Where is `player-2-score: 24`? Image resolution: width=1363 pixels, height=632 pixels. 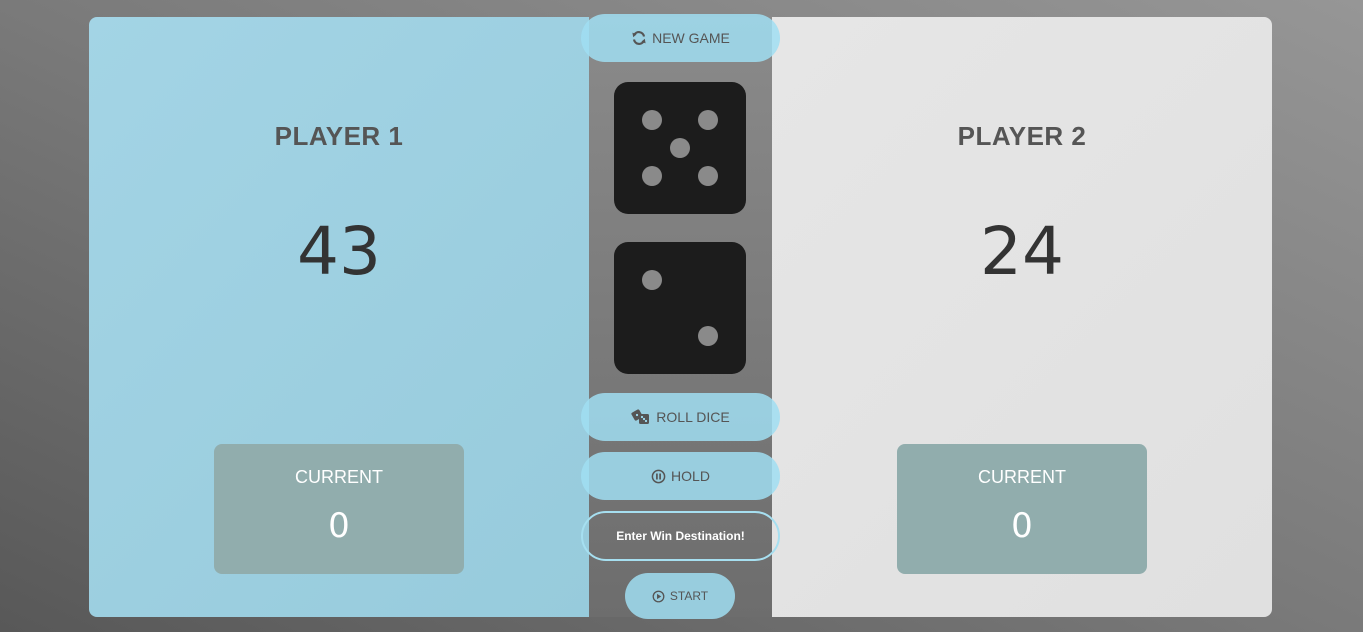 player-2-score: 24 is located at coordinates (1022, 251).